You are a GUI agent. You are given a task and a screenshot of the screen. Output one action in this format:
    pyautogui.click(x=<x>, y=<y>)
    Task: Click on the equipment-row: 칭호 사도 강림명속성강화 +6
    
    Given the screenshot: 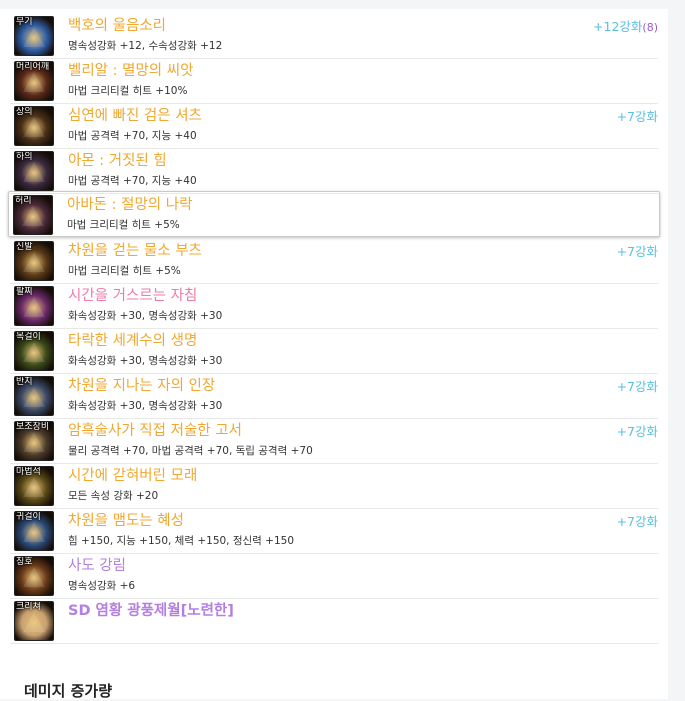 What is the action you would take?
    pyautogui.click(x=334, y=576)
    